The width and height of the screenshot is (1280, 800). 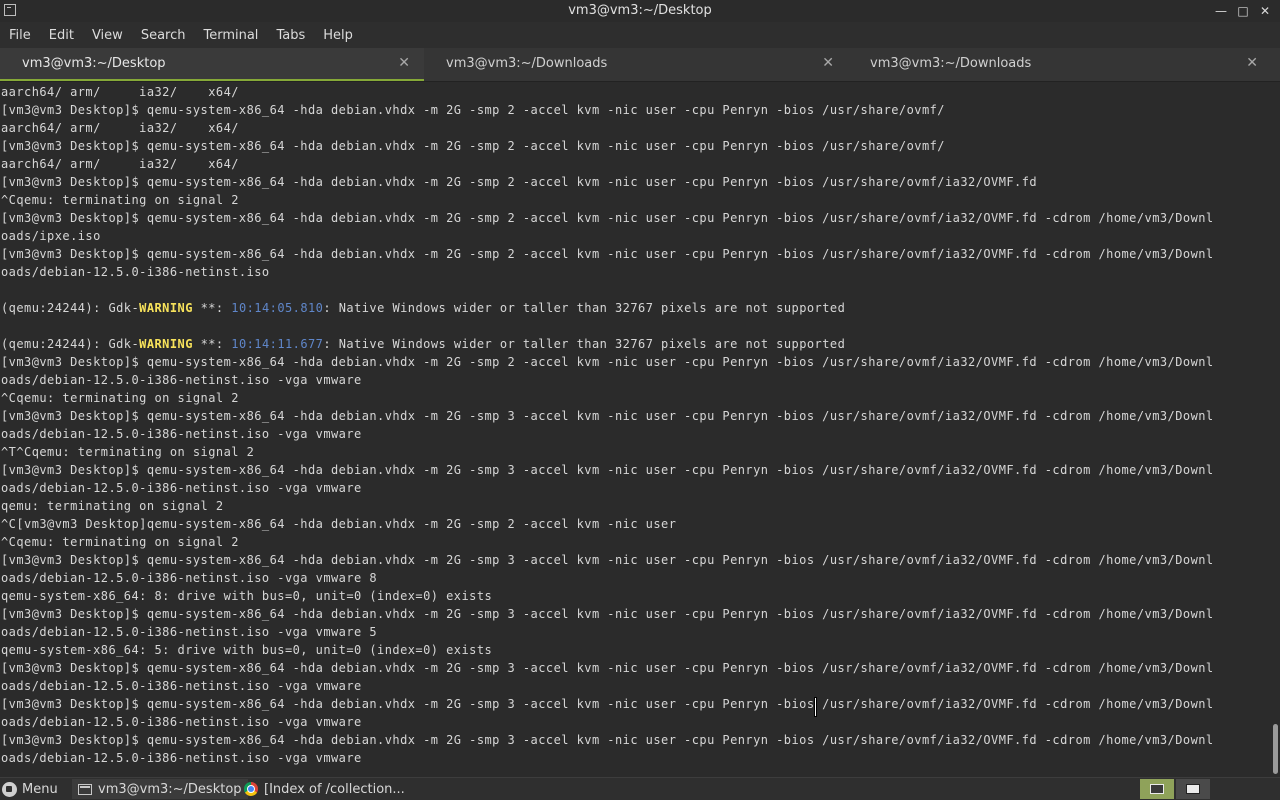 What do you see at coordinates (251, 789) in the screenshot?
I see `chrome-icon` at bounding box center [251, 789].